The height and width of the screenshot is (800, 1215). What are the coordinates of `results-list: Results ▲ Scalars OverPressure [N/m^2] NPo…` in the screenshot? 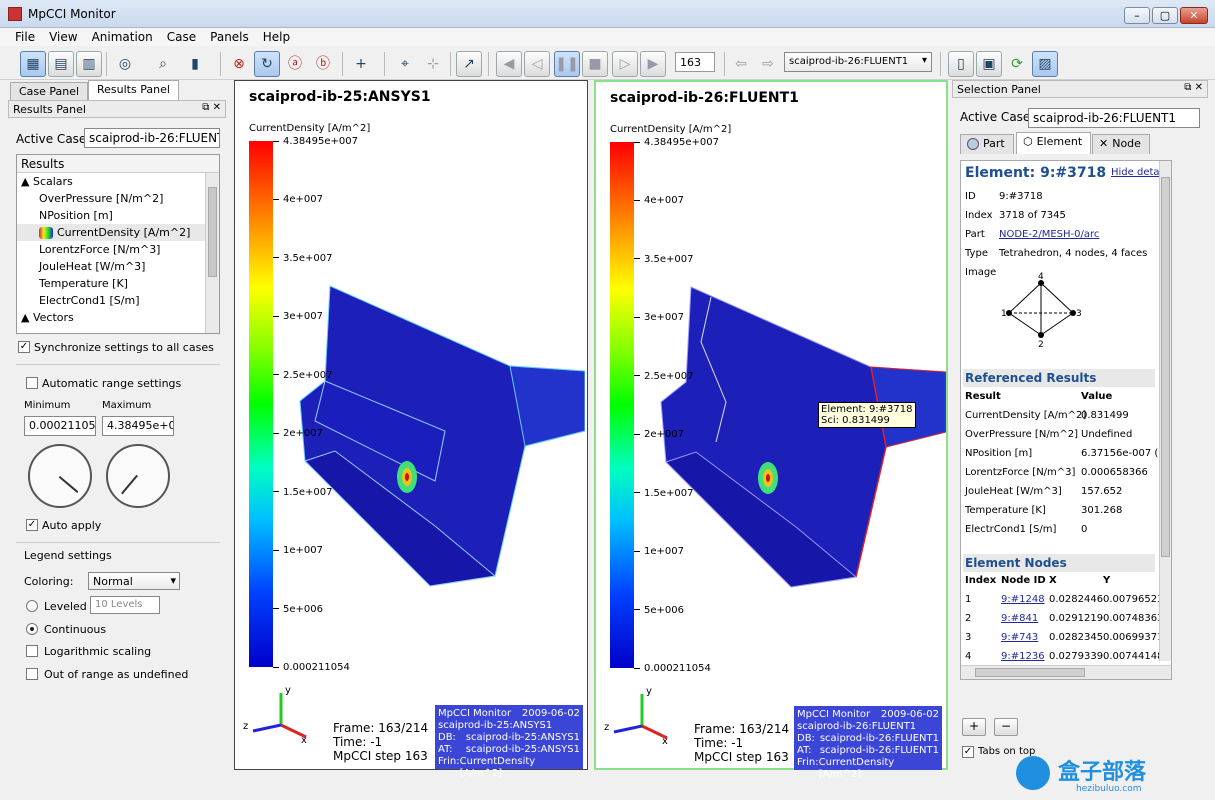 It's located at (118, 244).